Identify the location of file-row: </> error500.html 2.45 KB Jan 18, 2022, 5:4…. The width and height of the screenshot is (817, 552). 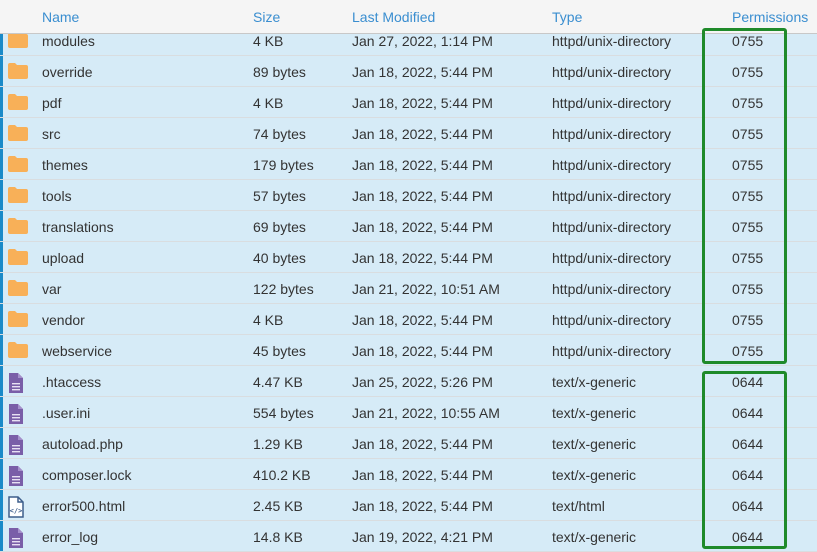
(408, 505).